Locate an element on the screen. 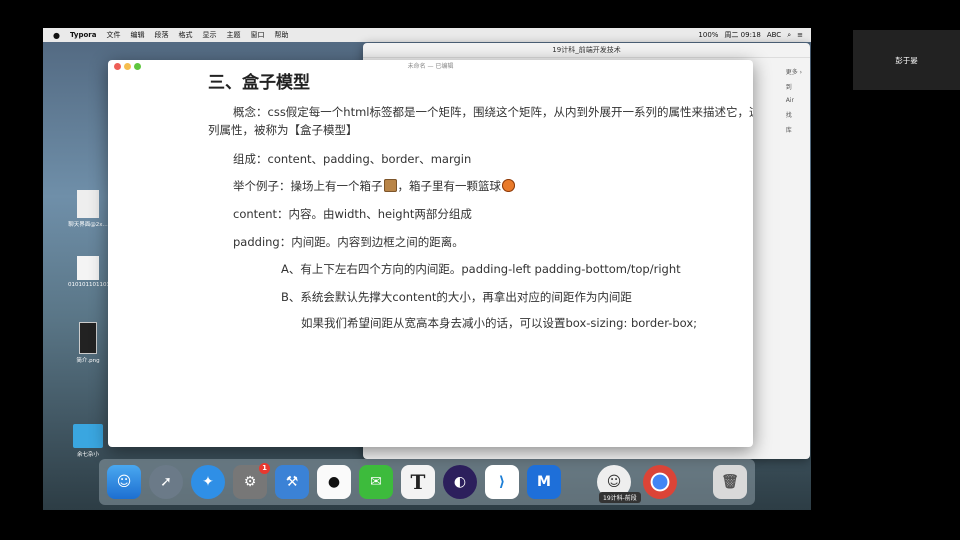 The image size is (960, 540). menu-help: 帮助 is located at coordinates (282, 35).